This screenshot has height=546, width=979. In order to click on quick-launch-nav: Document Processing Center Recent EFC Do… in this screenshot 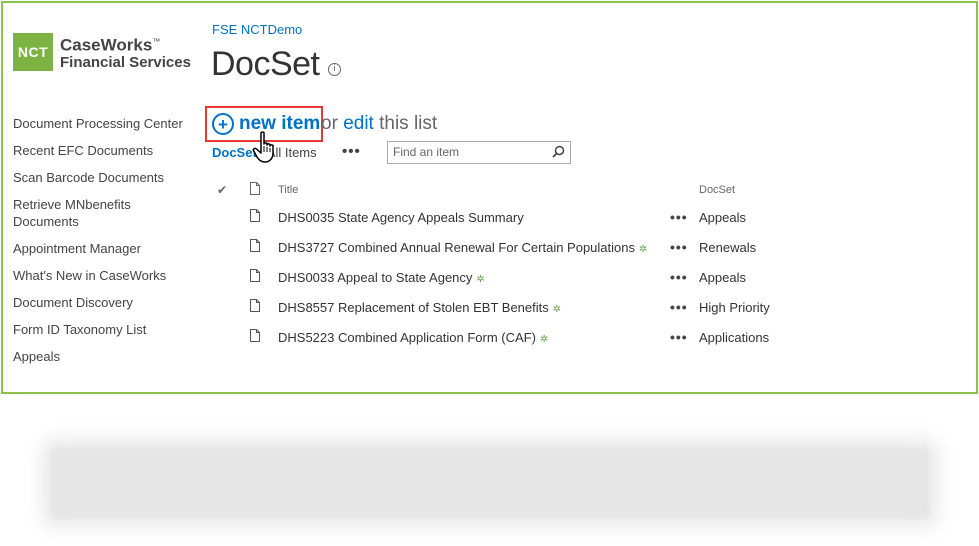, I will do `click(100, 245)`.